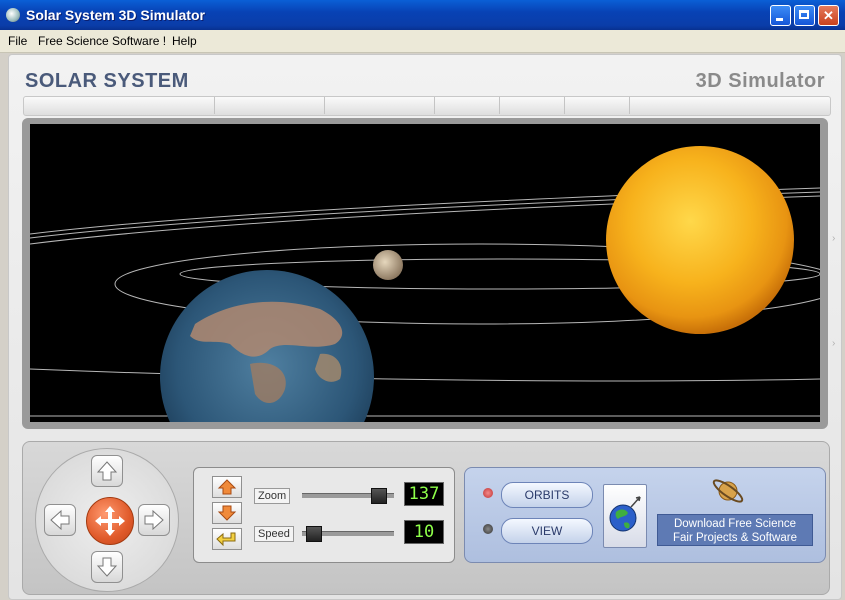 The image size is (845, 600). Describe the element at coordinates (274, 534) in the screenshot. I see `speed-label: Speed` at that location.